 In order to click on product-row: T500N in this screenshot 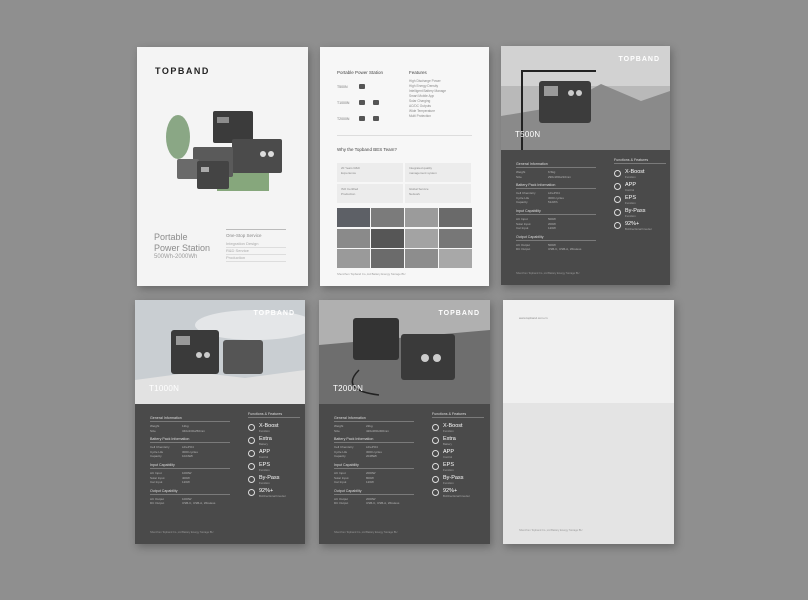, I will do `click(351, 86)`.